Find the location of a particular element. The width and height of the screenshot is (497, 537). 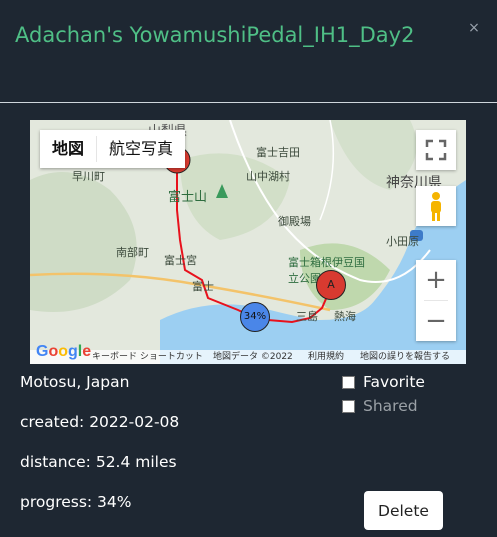

map-type-map-button: 地図 is located at coordinates (68, 149).